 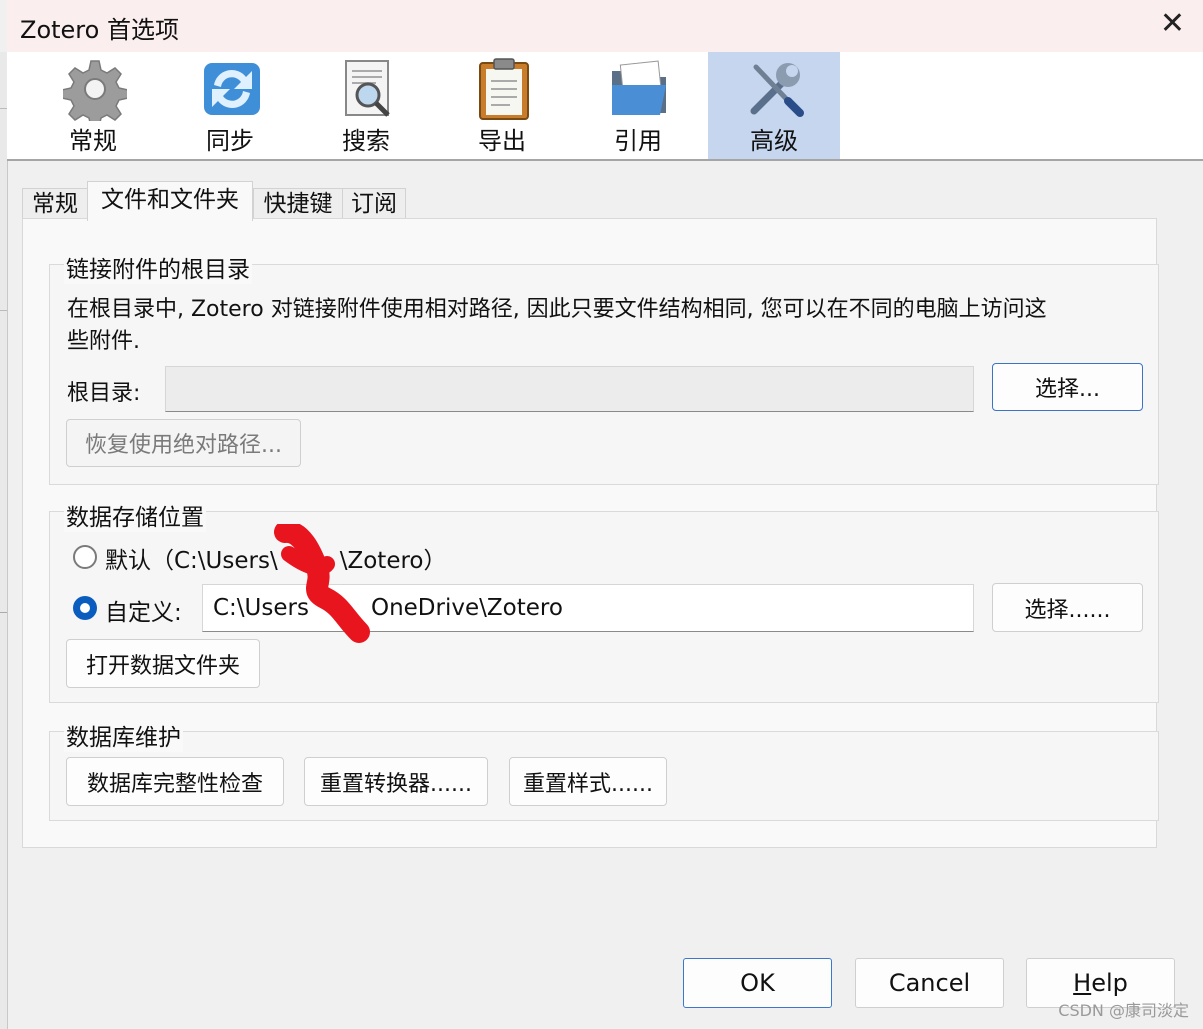 What do you see at coordinates (298, 204) in the screenshot?
I see `tab-shortcuts: 快捷键` at bounding box center [298, 204].